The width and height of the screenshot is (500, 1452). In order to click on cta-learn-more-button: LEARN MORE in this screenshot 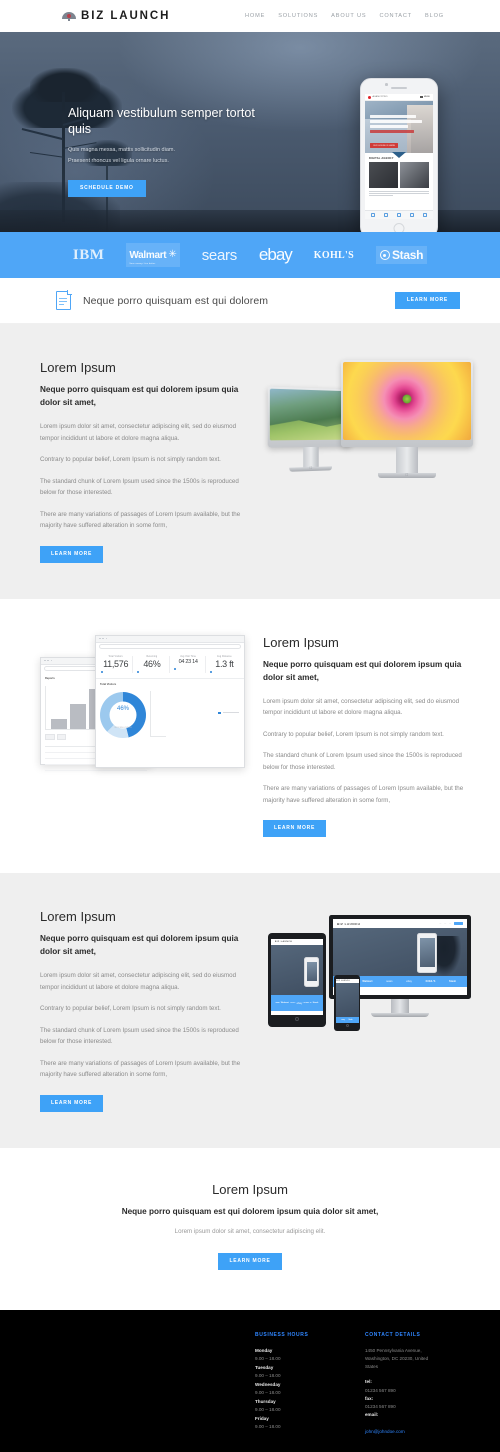, I will do `click(250, 1261)`.